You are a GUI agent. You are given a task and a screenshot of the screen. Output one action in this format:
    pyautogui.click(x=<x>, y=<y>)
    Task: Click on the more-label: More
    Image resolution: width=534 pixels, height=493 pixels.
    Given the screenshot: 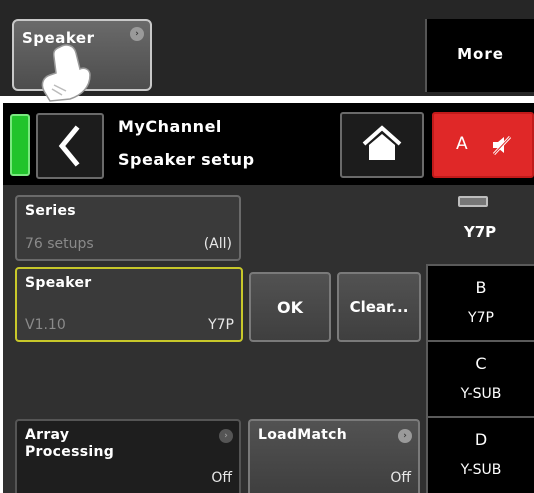 What is the action you would take?
    pyautogui.click(x=480, y=54)
    